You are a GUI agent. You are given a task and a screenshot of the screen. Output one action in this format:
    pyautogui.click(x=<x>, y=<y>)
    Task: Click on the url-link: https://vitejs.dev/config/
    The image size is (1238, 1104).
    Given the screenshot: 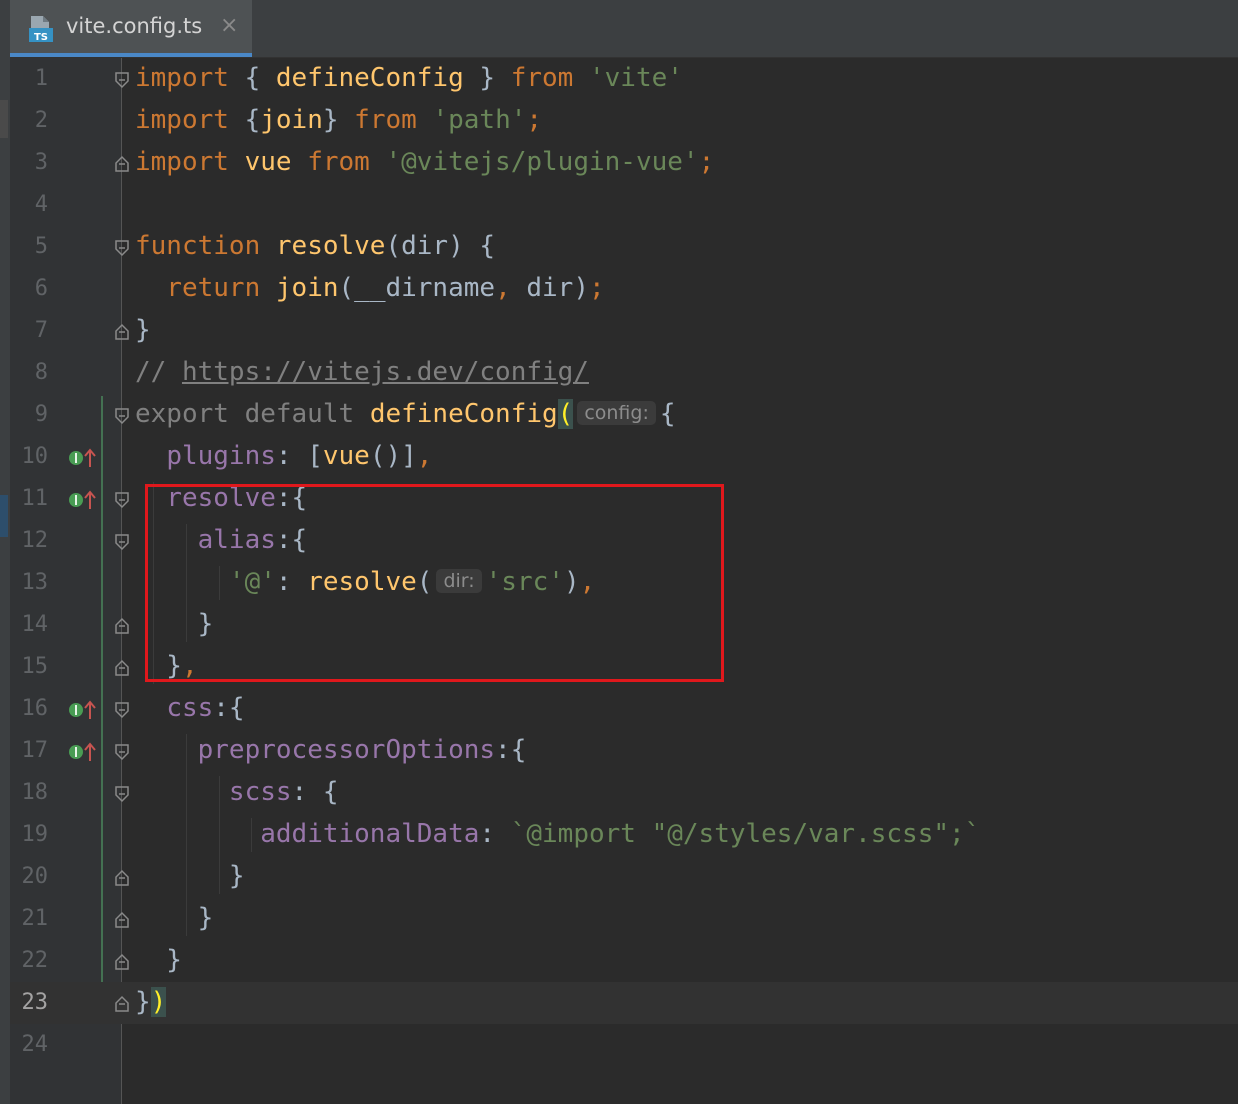 What is the action you would take?
    pyautogui.click(x=385, y=372)
    